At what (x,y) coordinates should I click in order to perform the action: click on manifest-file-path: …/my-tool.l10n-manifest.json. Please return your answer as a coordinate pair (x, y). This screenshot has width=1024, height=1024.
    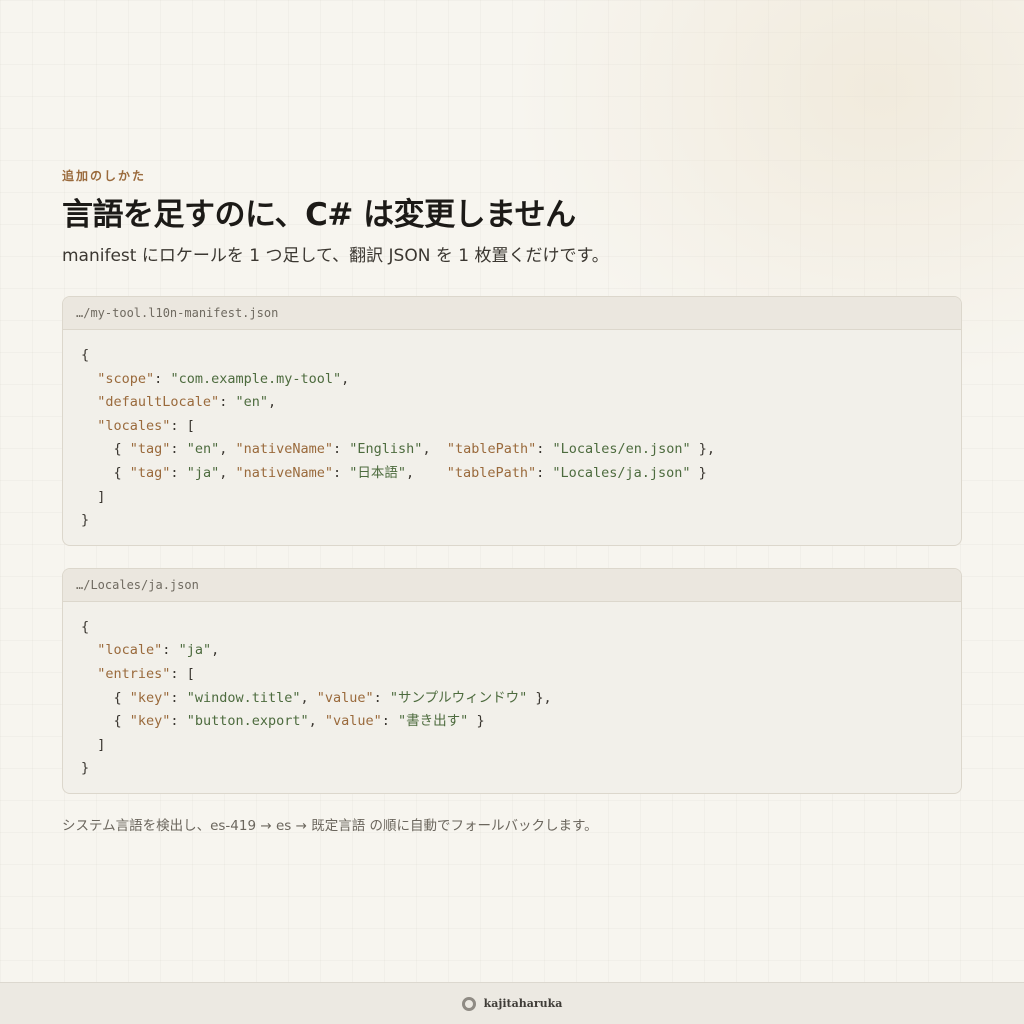
    Looking at the image, I should click on (512, 313).